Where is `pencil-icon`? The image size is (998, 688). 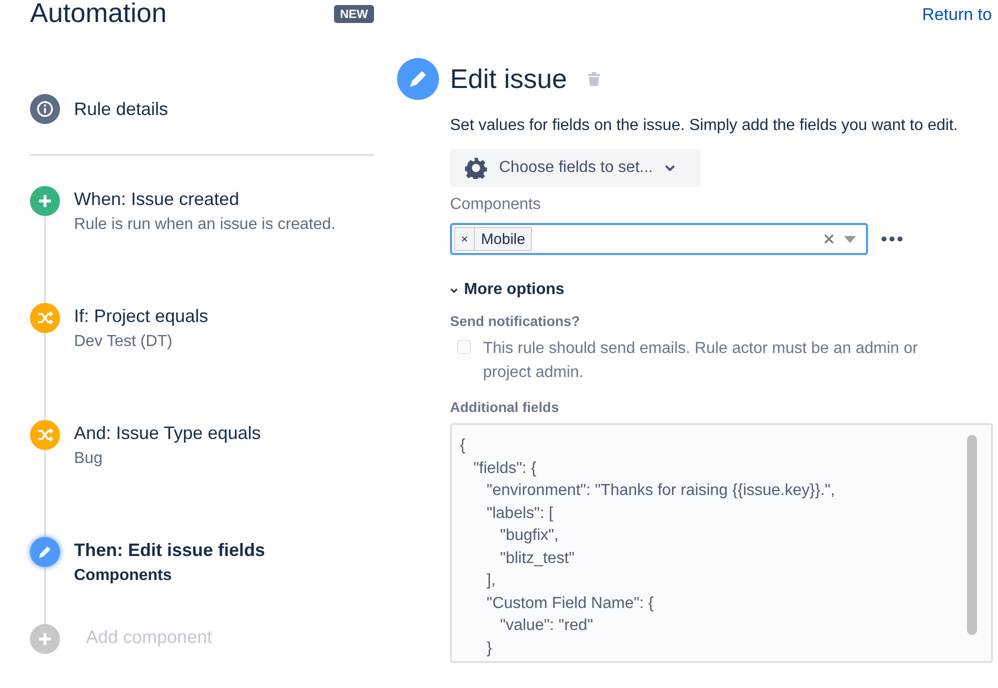 pencil-icon is located at coordinates (418, 79).